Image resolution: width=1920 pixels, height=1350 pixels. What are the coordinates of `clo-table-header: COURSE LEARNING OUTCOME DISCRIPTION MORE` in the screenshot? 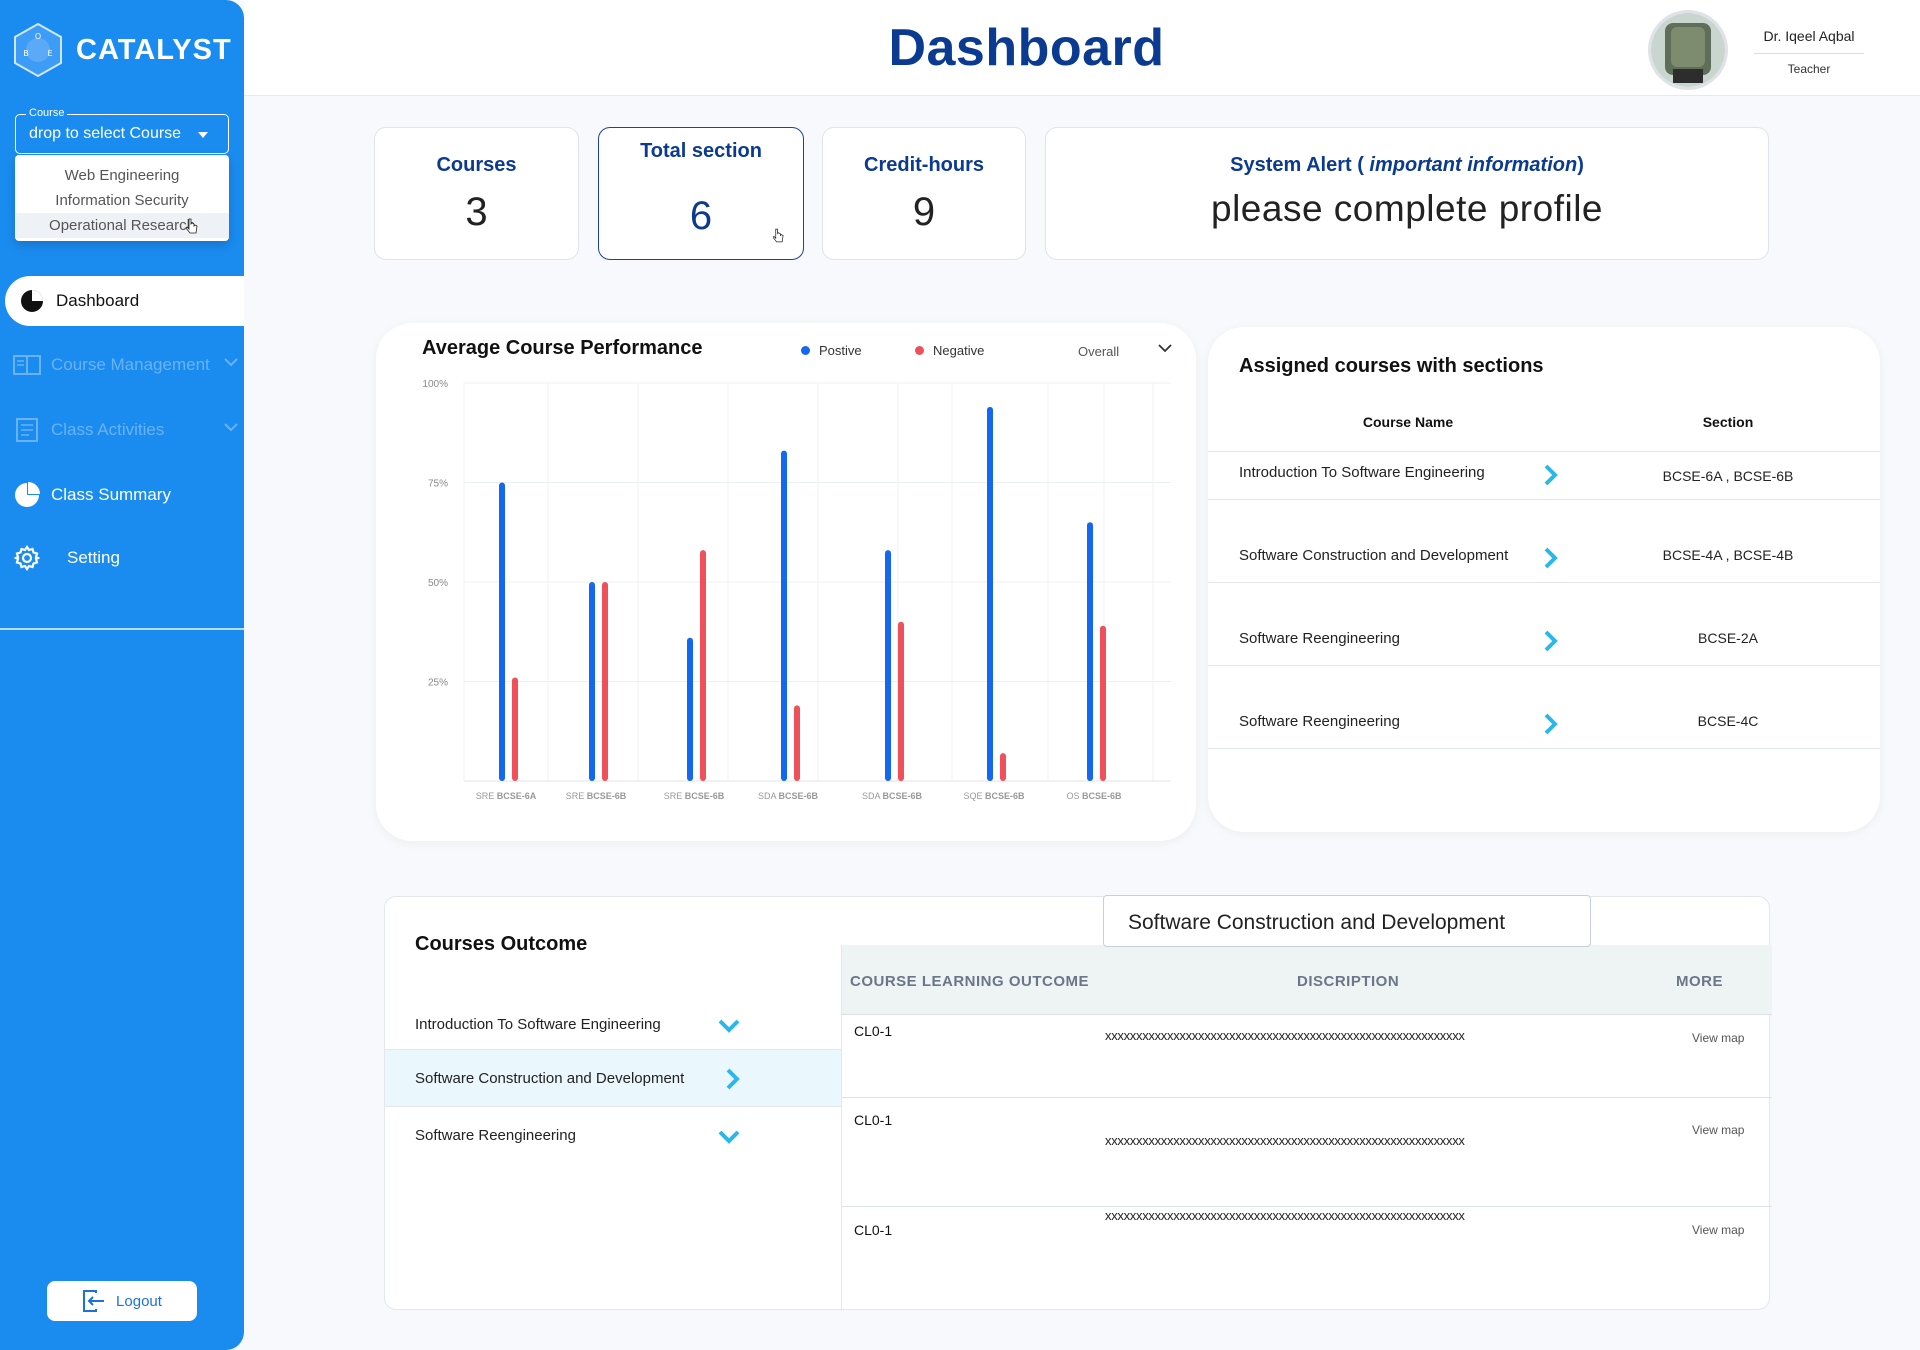 It's located at (1307, 980).